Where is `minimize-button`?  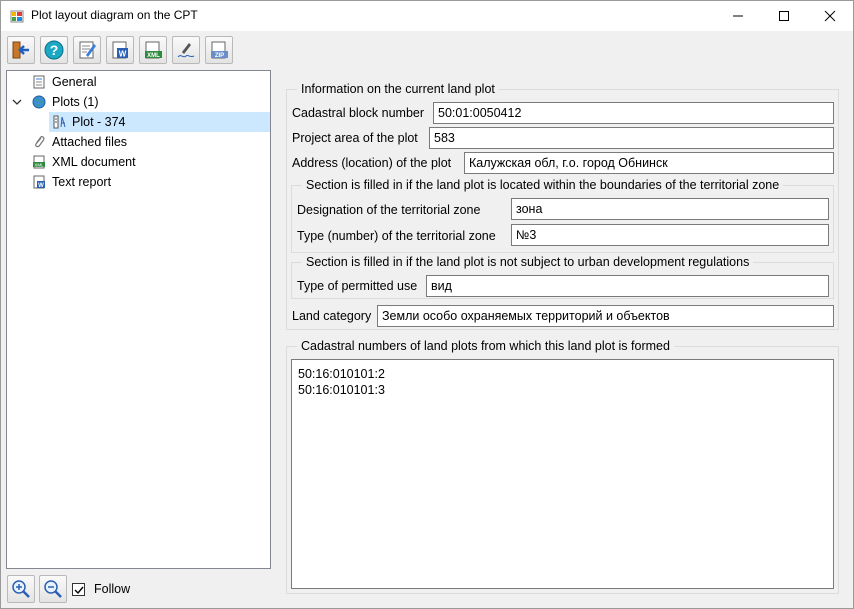
minimize-button is located at coordinates (738, 16).